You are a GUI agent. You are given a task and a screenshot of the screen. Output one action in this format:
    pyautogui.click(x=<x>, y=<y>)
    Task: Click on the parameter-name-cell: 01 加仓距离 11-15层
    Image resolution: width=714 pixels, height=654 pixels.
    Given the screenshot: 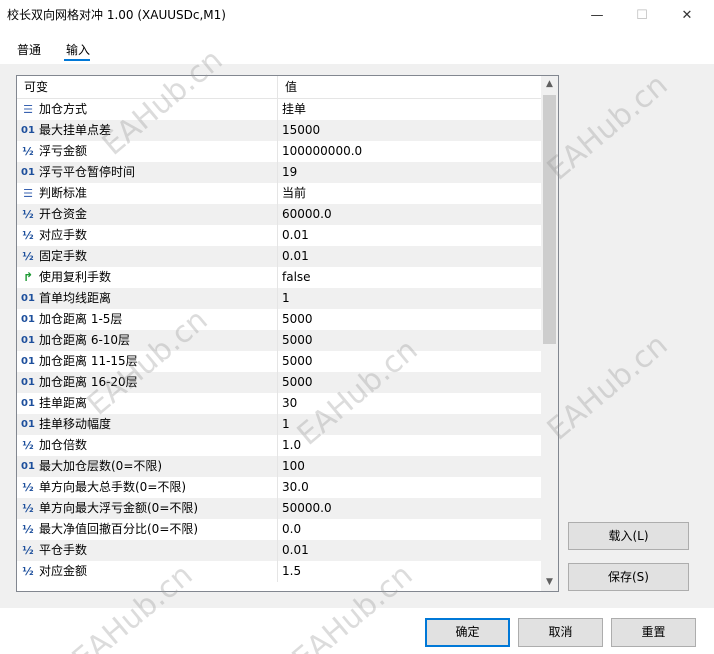 What is the action you would take?
    pyautogui.click(x=147, y=361)
    